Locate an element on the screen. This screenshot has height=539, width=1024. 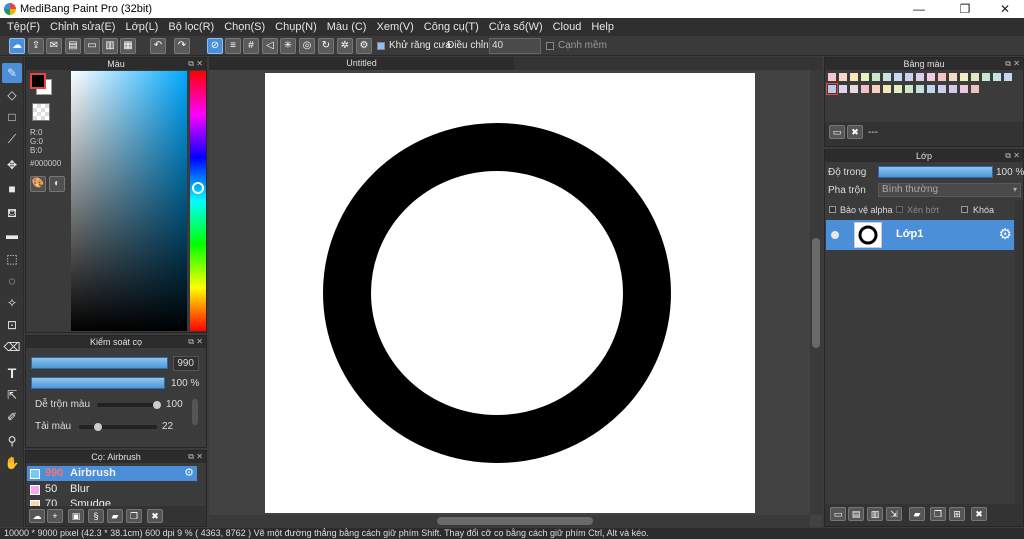
brush-item-airbrush: 990 Airbrush ⚙ is located at coordinates (112, 473).